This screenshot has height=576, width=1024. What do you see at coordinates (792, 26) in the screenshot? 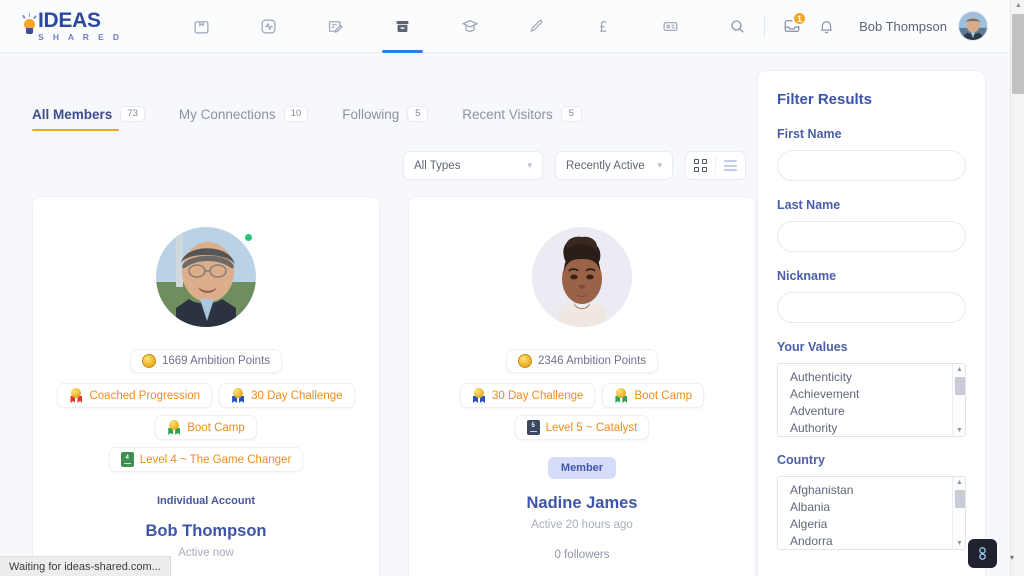
I see `inbox-button: 1` at bounding box center [792, 26].